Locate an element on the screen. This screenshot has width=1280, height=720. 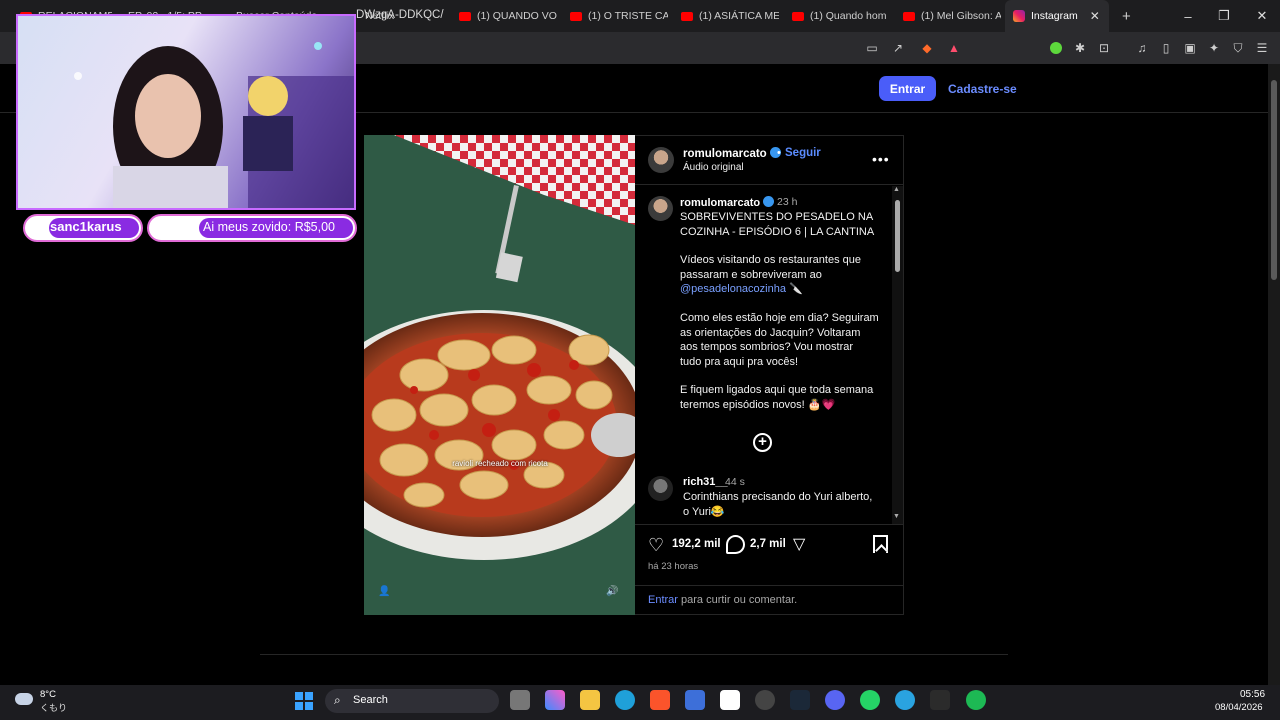
taskbar-search-label: Search is located at coordinates (370, 700).